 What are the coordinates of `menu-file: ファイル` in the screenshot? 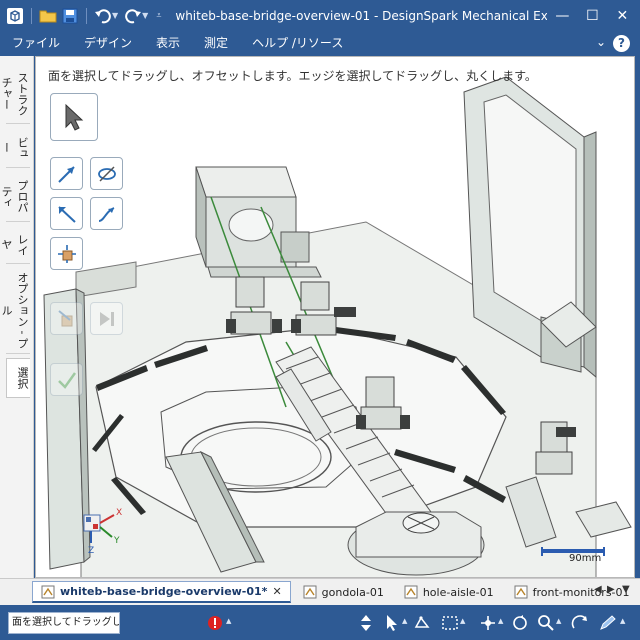 It's located at (36, 43).